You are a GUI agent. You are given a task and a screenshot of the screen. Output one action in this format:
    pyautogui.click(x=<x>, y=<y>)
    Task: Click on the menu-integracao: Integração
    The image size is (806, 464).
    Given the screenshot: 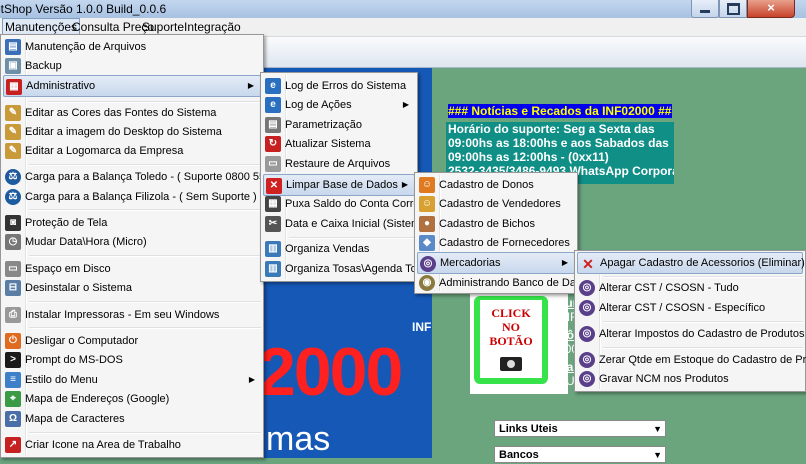 What is the action you would take?
    pyautogui.click(x=212, y=27)
    